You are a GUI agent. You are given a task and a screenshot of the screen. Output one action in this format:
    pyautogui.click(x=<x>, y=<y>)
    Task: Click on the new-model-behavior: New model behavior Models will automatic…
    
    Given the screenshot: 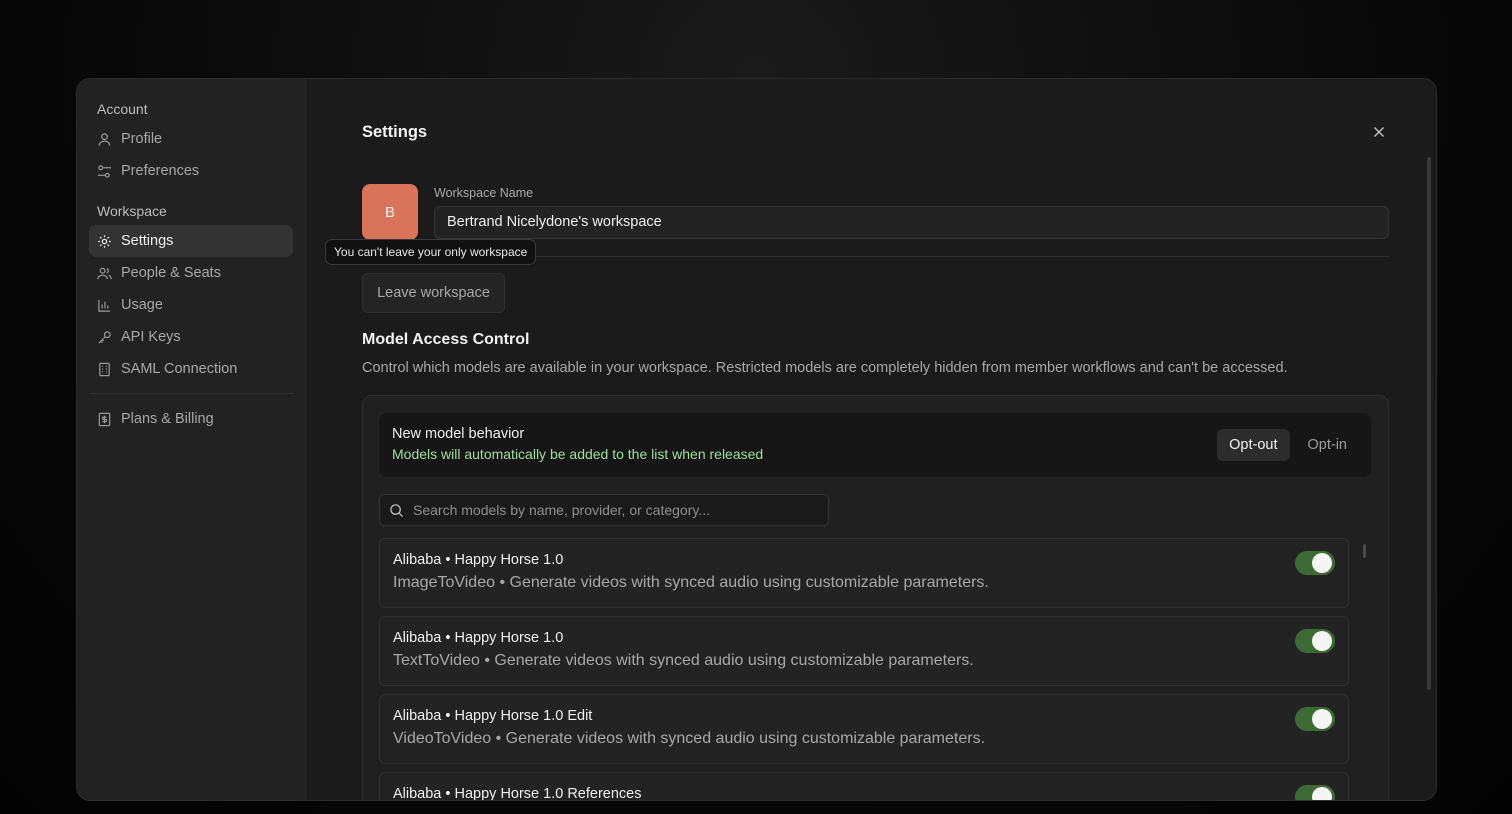 What is the action you would take?
    pyautogui.click(x=875, y=445)
    